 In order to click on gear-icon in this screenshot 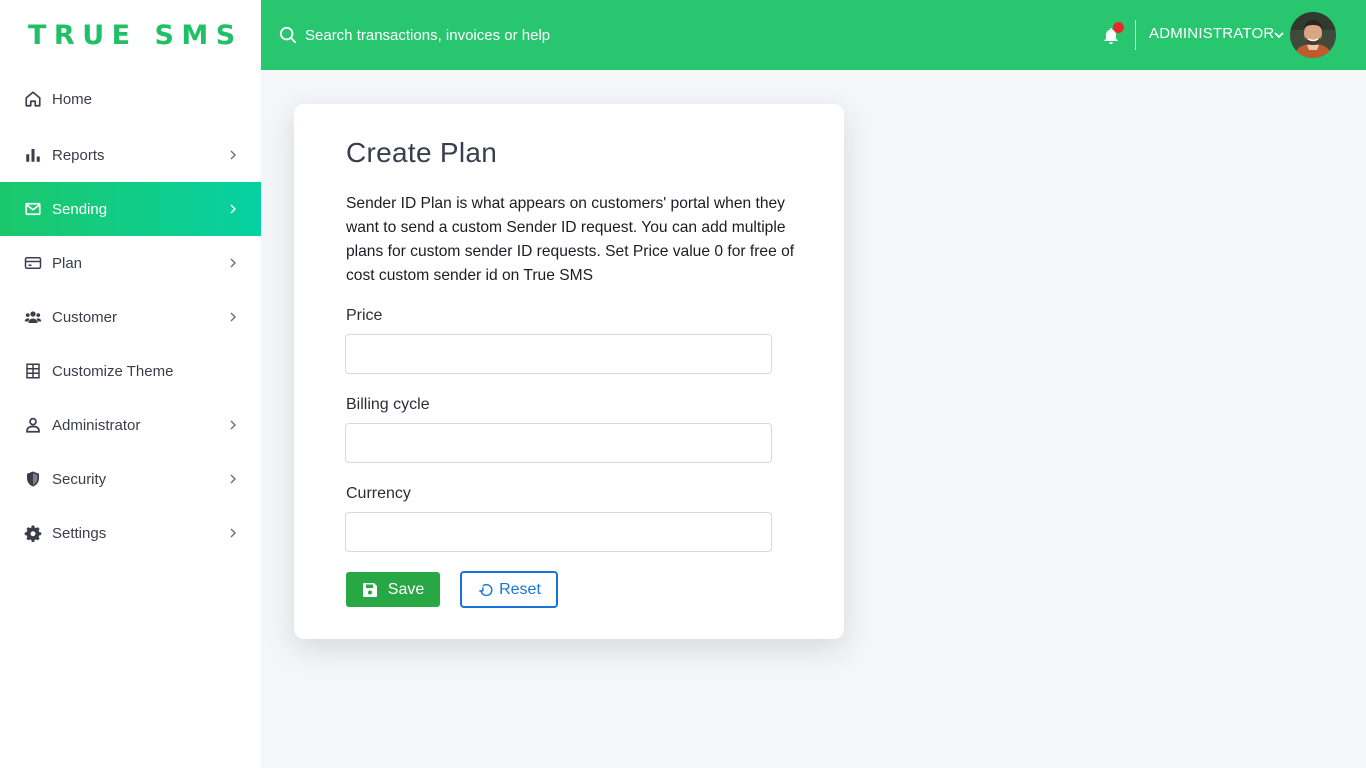, I will do `click(33, 533)`.